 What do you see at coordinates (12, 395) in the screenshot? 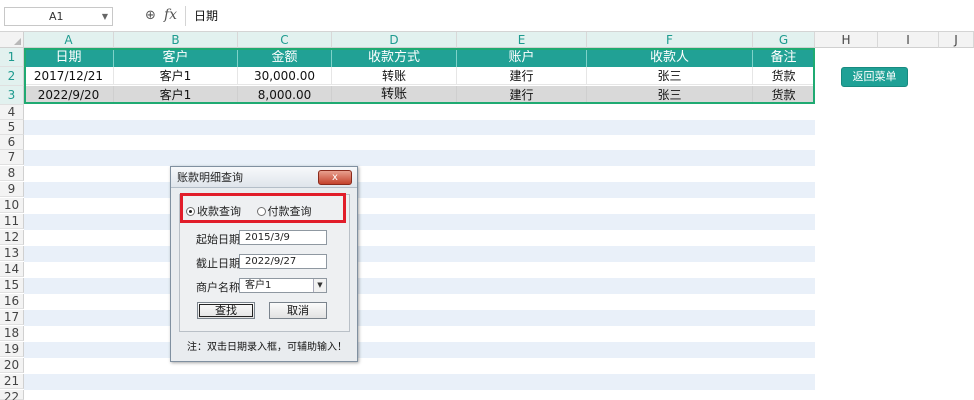
I see `row-header-22: 22` at bounding box center [12, 395].